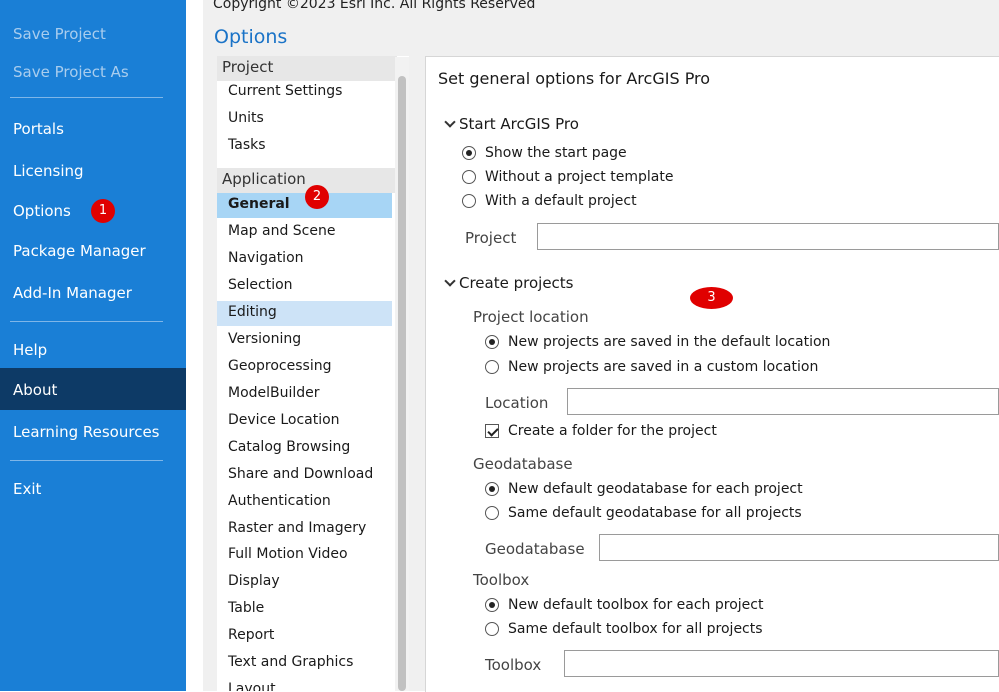 Image resolution: width=999 pixels, height=692 pixels. I want to click on geodatabase-field-label: Geodatabase, so click(535, 549).